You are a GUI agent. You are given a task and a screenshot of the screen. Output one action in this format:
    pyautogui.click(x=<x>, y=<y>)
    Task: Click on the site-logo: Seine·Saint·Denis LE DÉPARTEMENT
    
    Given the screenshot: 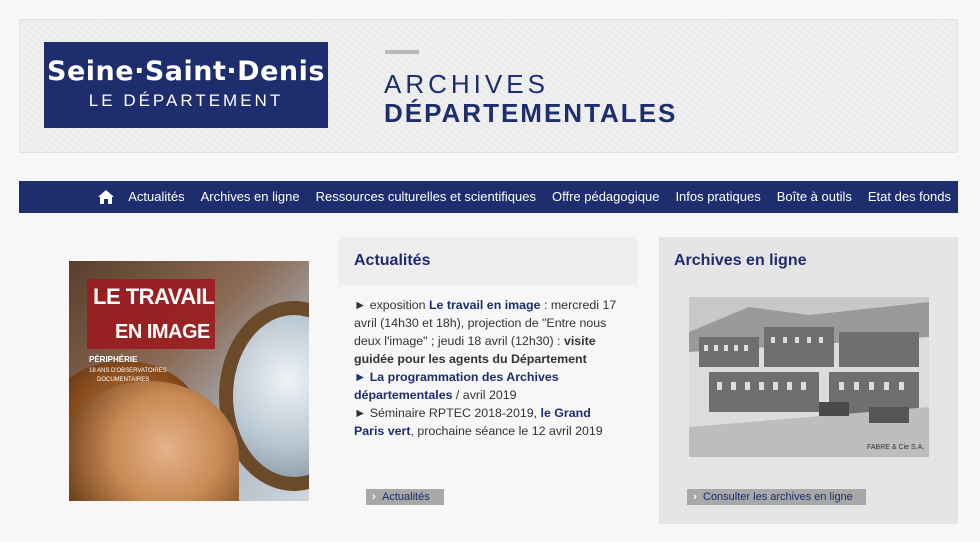 What is the action you would take?
    pyautogui.click(x=186, y=85)
    